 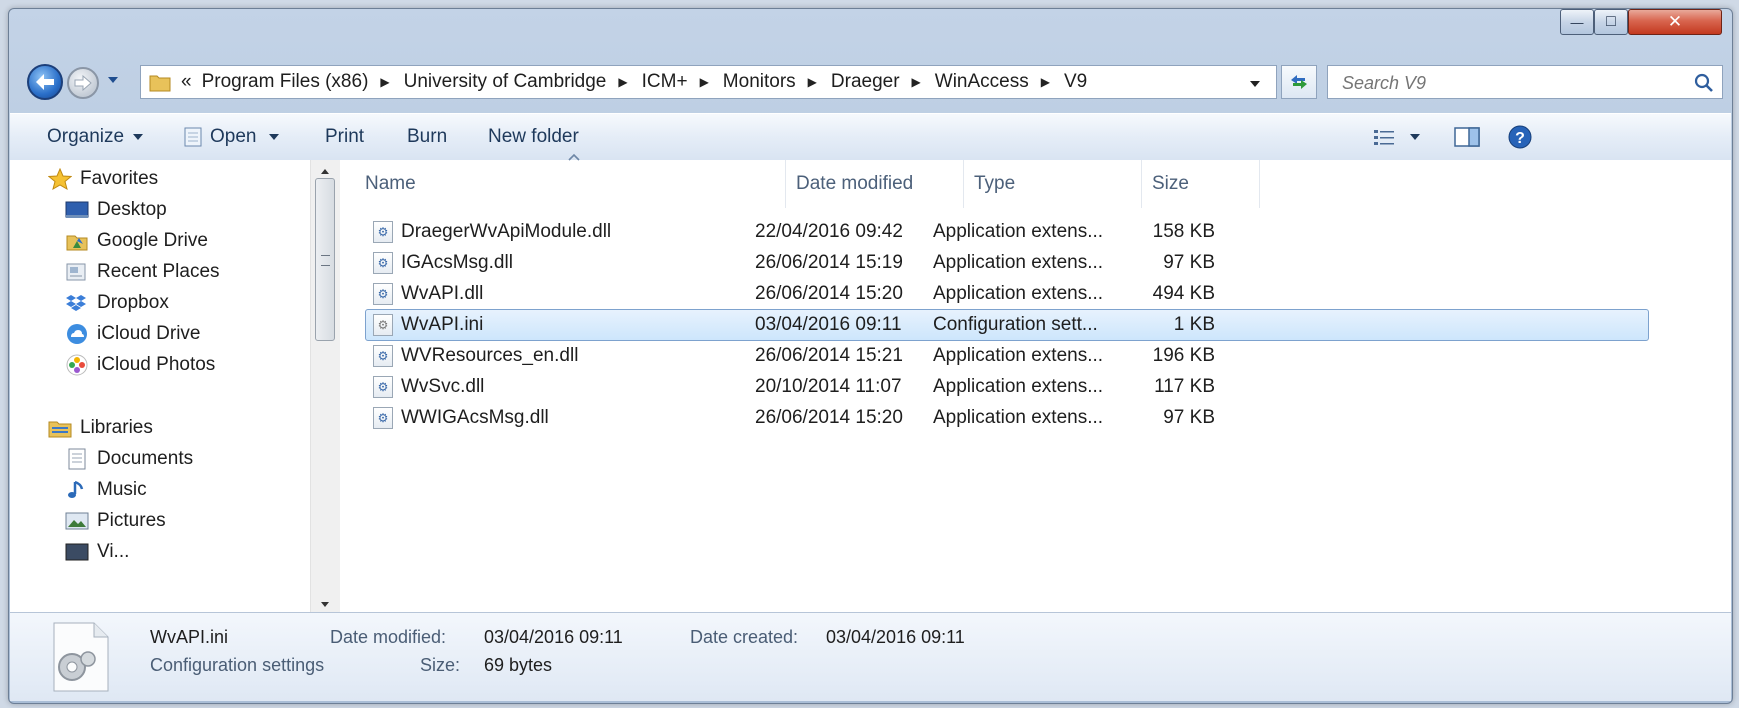 I want to click on breadcrumb-university: University of Cambridge, so click(x=505, y=82).